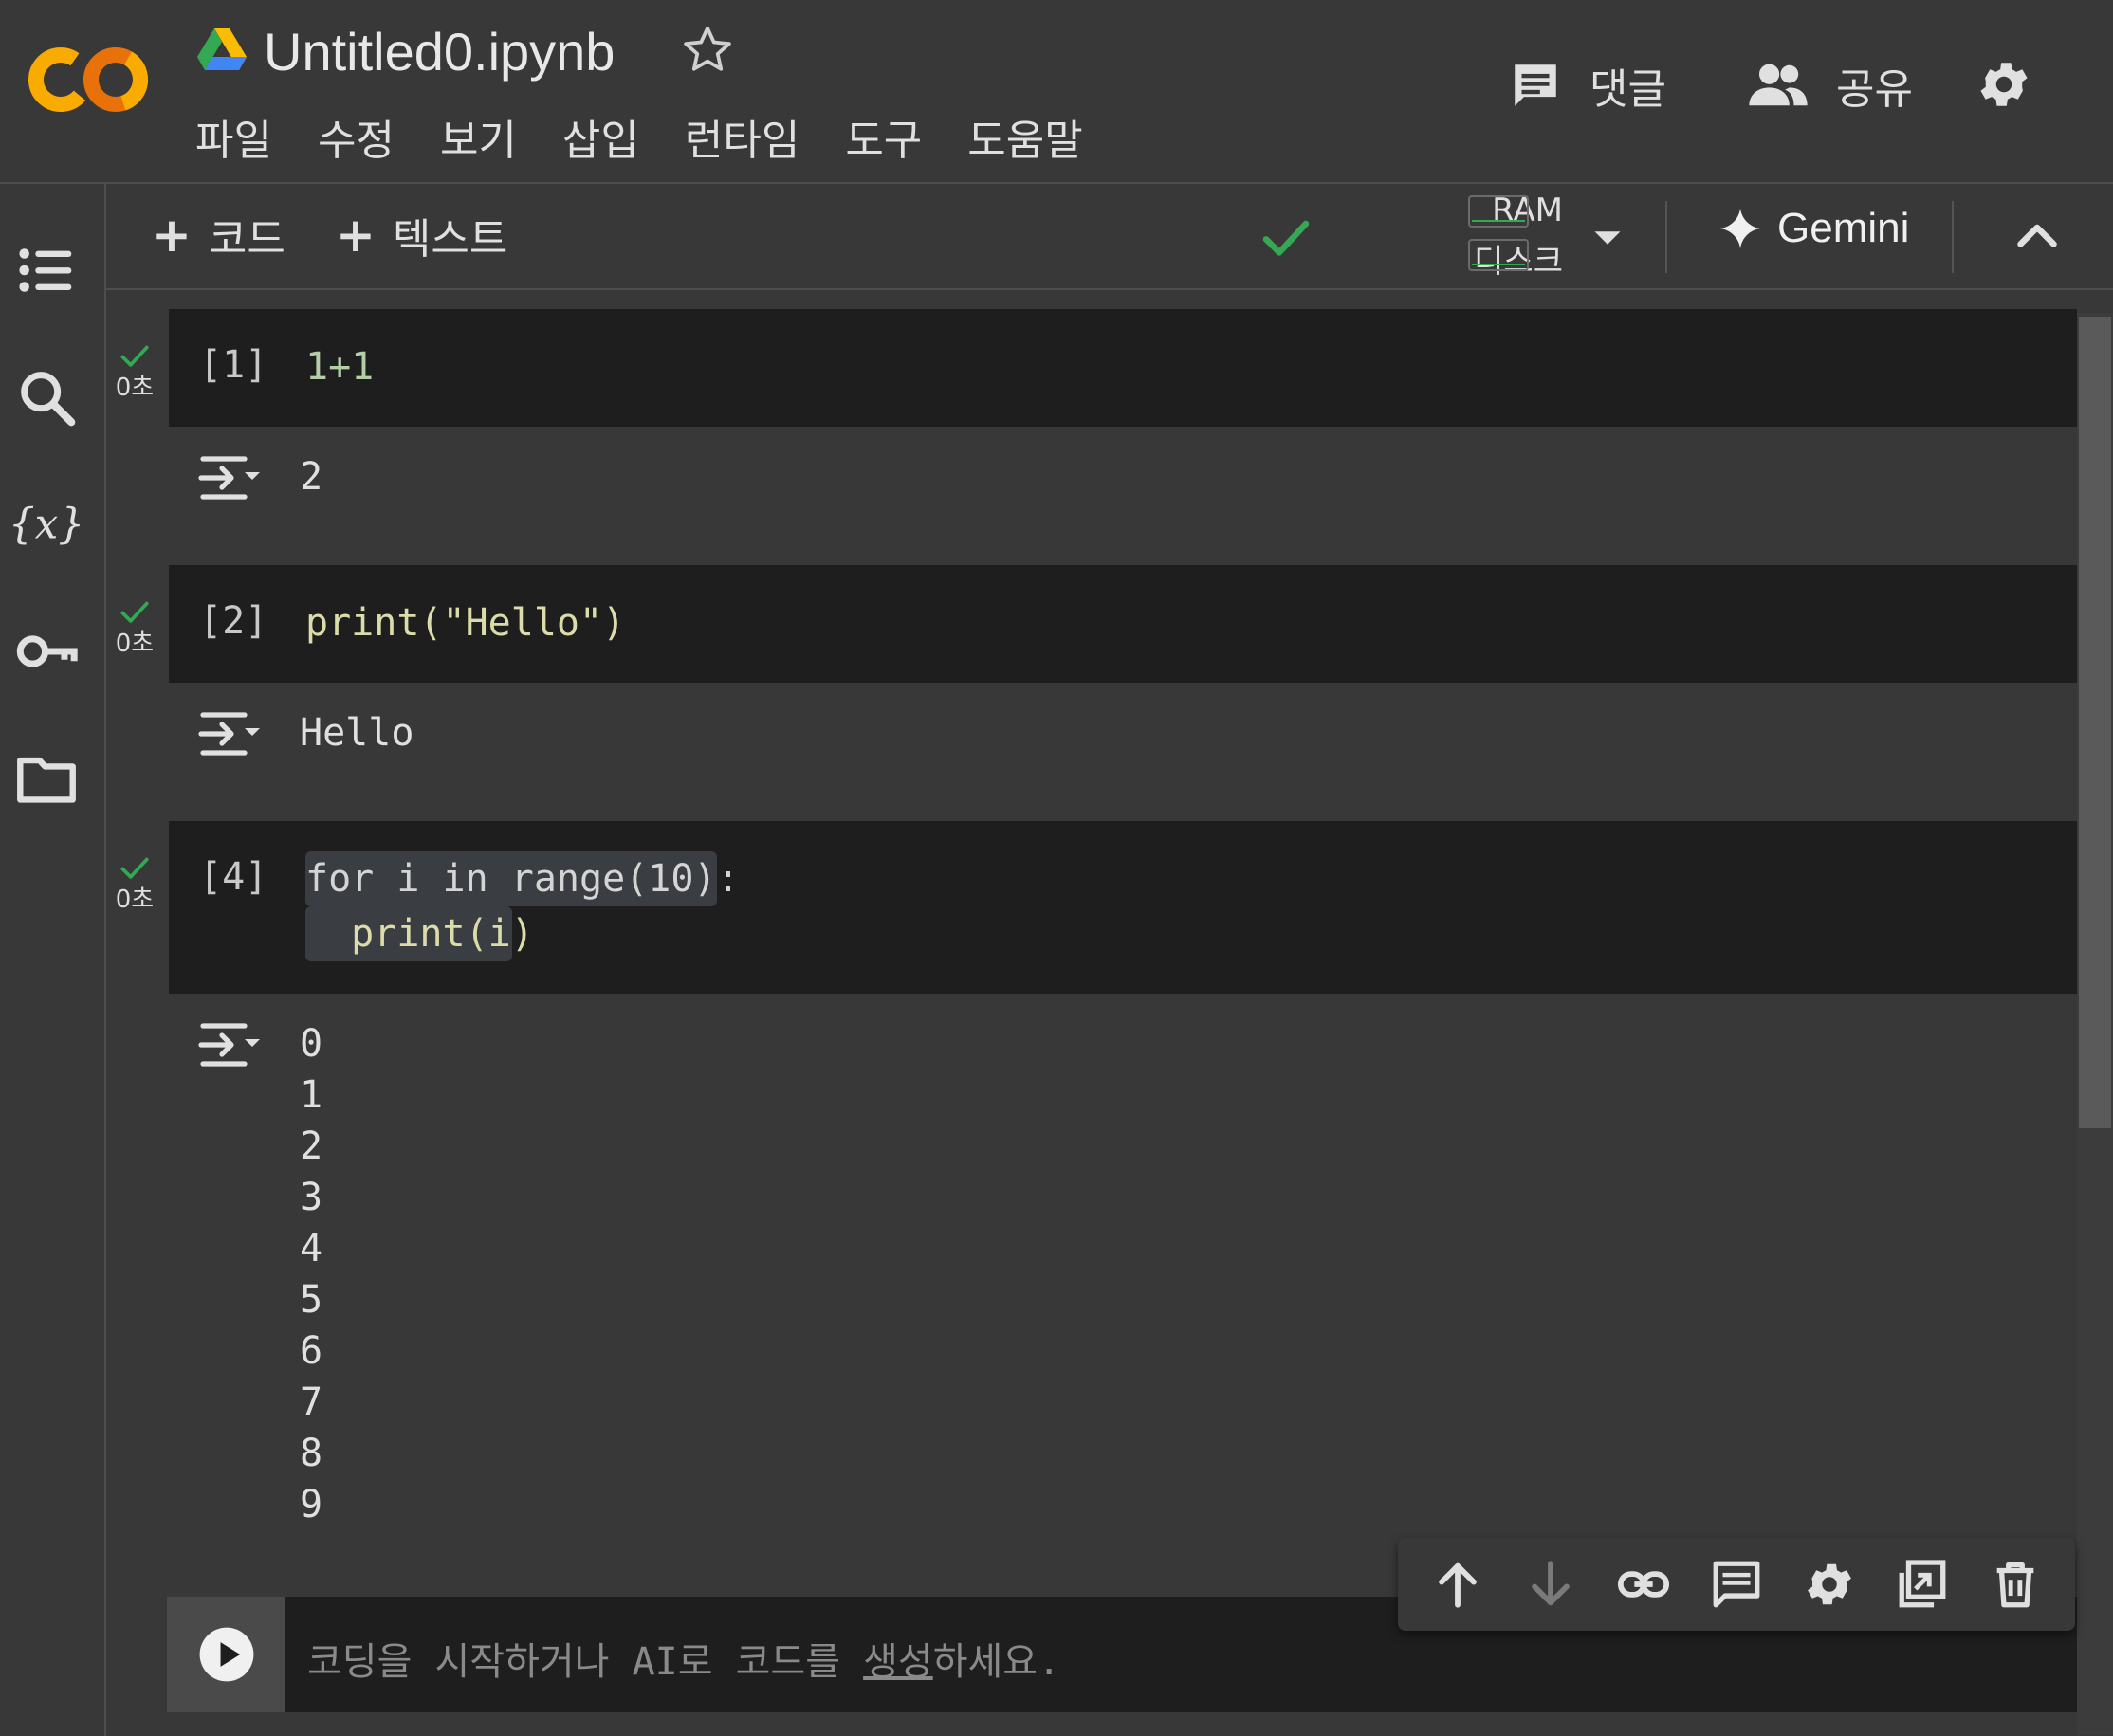 The image size is (2113, 1736). I want to click on code-line: for i in range(10):, so click(522, 879).